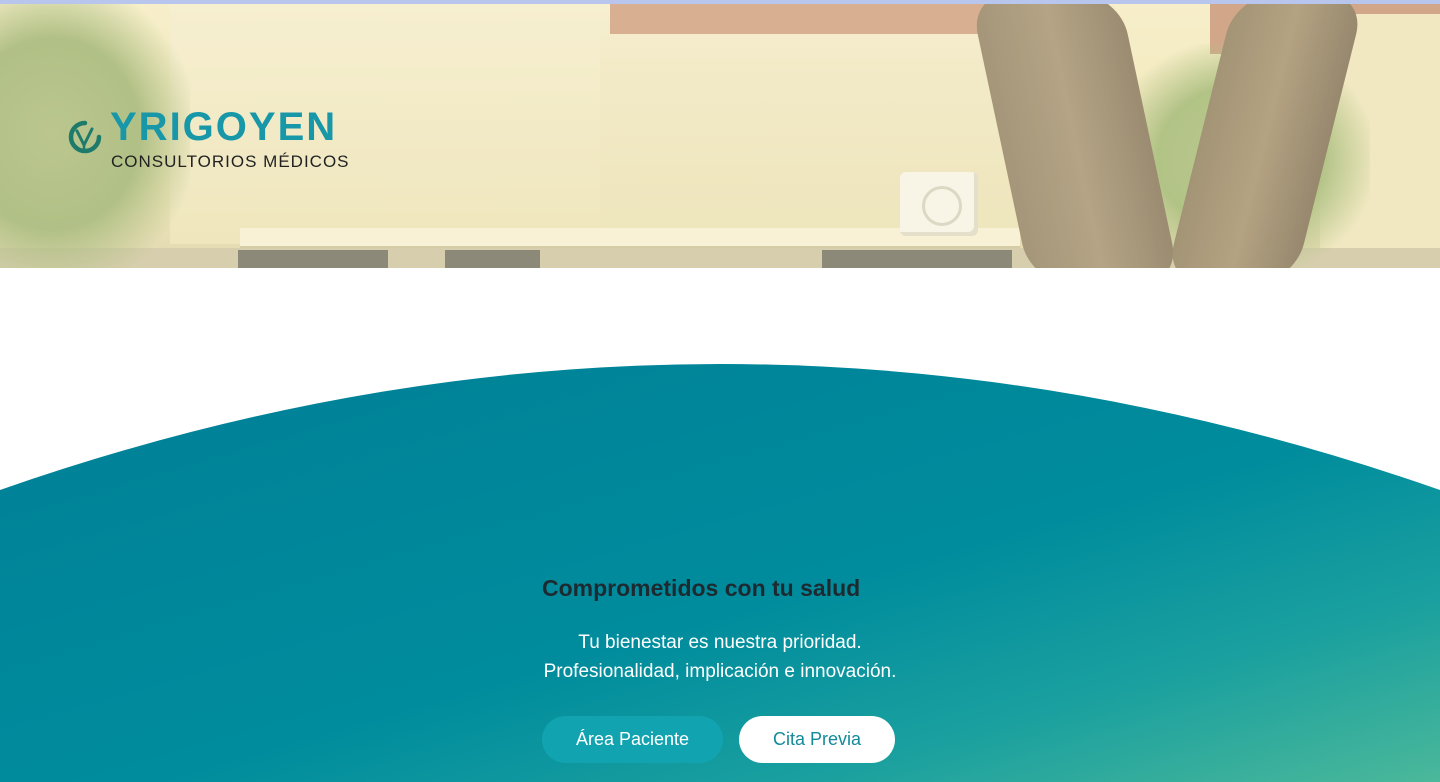 The height and width of the screenshot is (782, 1440). What do you see at coordinates (230, 161) in the screenshot?
I see `logo-subtitle: CONSULTORIOS MÉDICOS` at bounding box center [230, 161].